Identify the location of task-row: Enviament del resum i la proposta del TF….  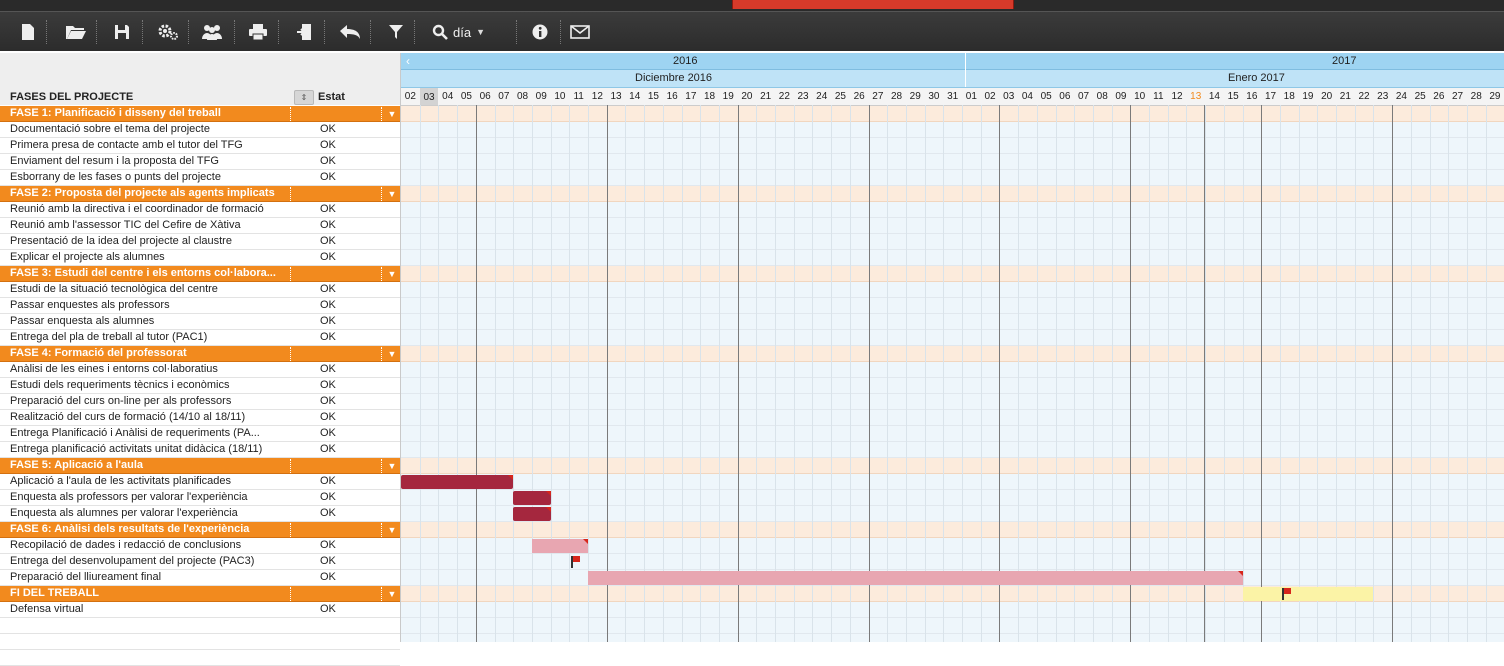
(200, 162).